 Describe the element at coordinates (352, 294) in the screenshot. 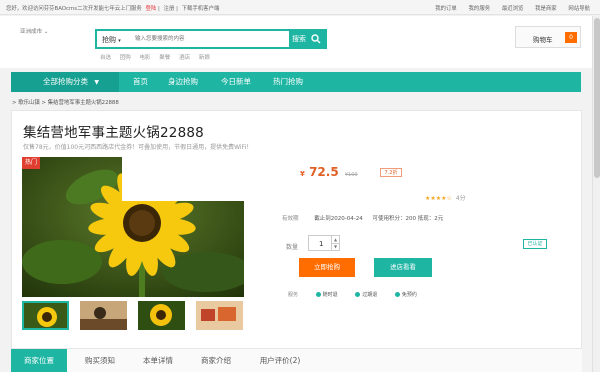

I see `service-row: 服务 随时退 过期退 免预约` at that location.